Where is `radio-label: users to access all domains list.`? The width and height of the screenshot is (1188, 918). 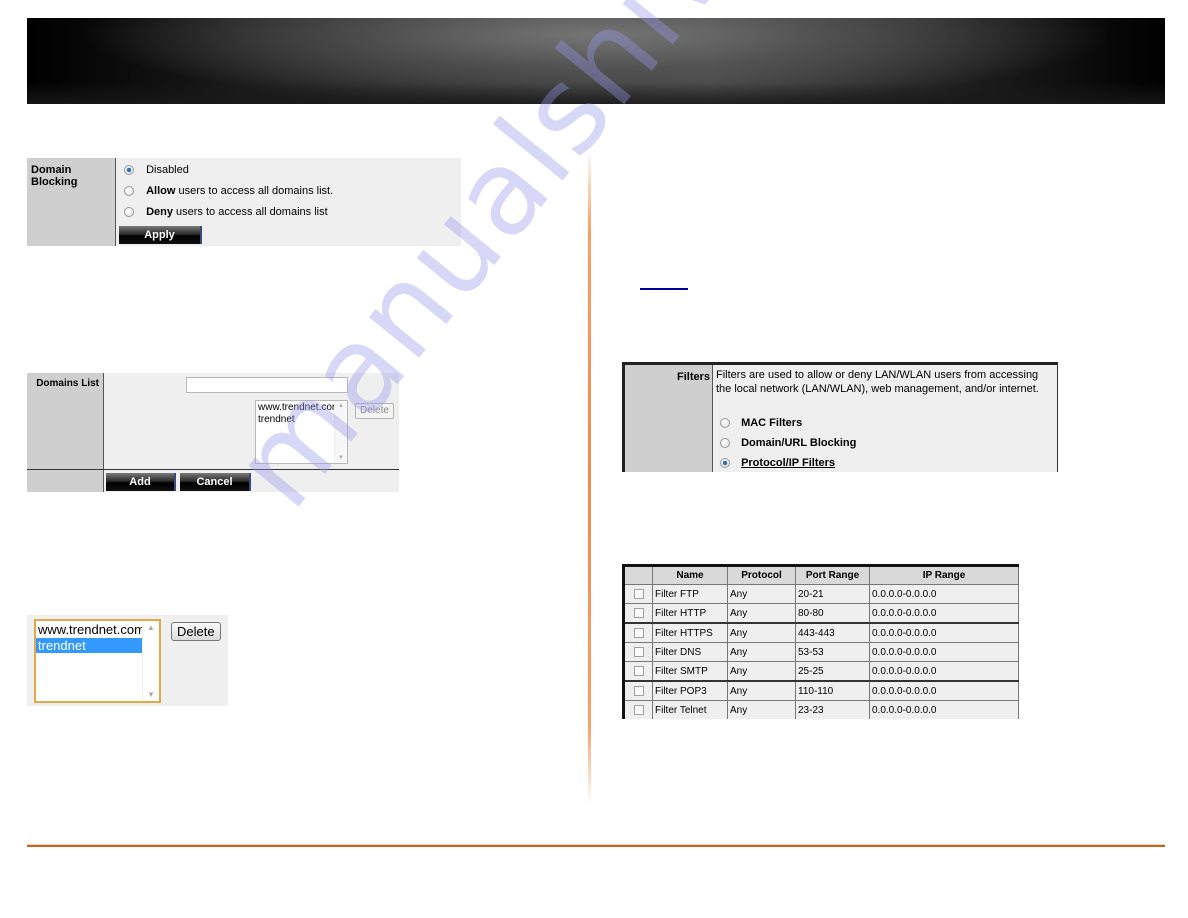 radio-label: users to access all domains list. is located at coordinates (254, 191).